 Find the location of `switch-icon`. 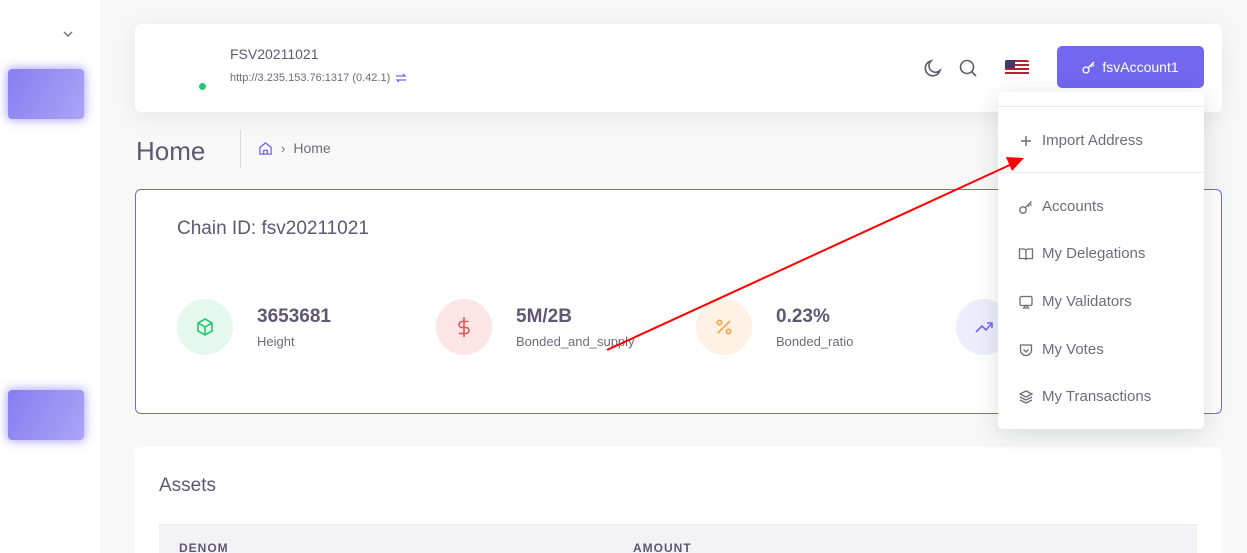

switch-icon is located at coordinates (401, 78).